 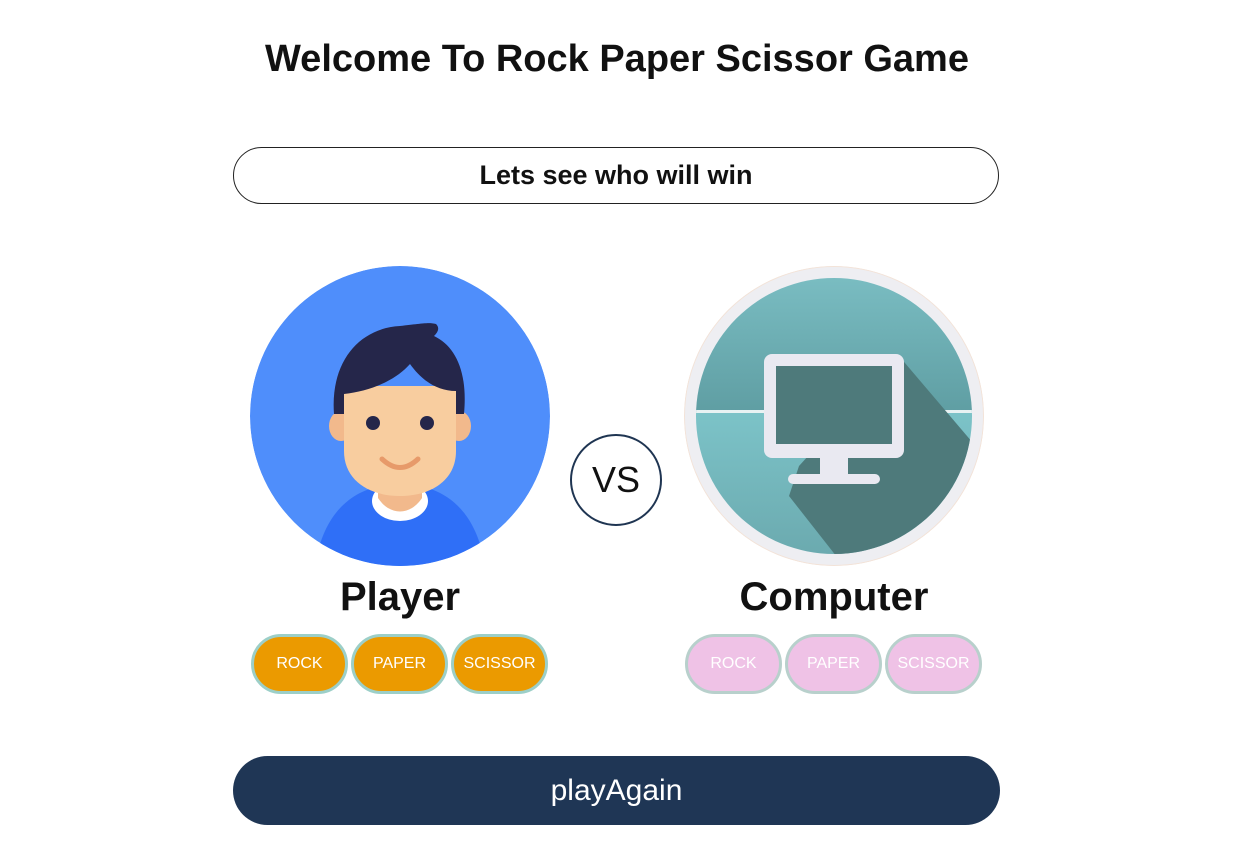 What do you see at coordinates (400, 597) in the screenshot?
I see `player-name-label: Player` at bounding box center [400, 597].